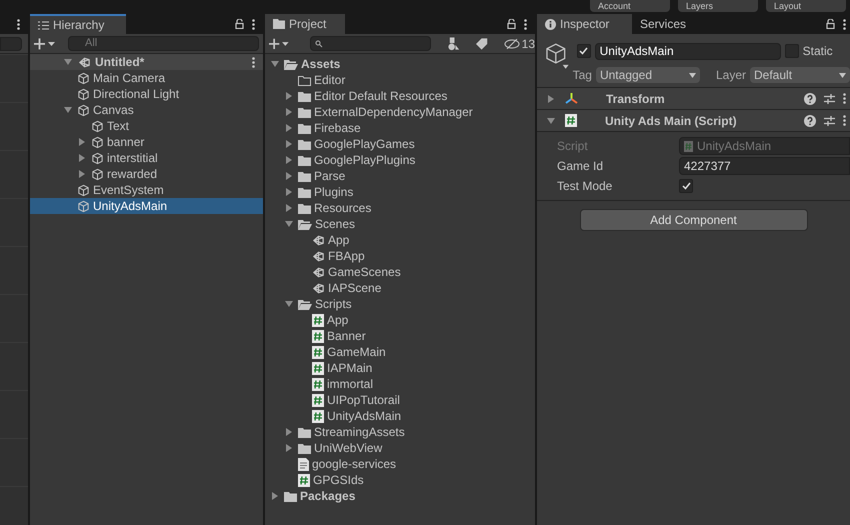 The height and width of the screenshot is (525, 850). What do you see at coordinates (482, 44) in the screenshot?
I see `tag-icon` at bounding box center [482, 44].